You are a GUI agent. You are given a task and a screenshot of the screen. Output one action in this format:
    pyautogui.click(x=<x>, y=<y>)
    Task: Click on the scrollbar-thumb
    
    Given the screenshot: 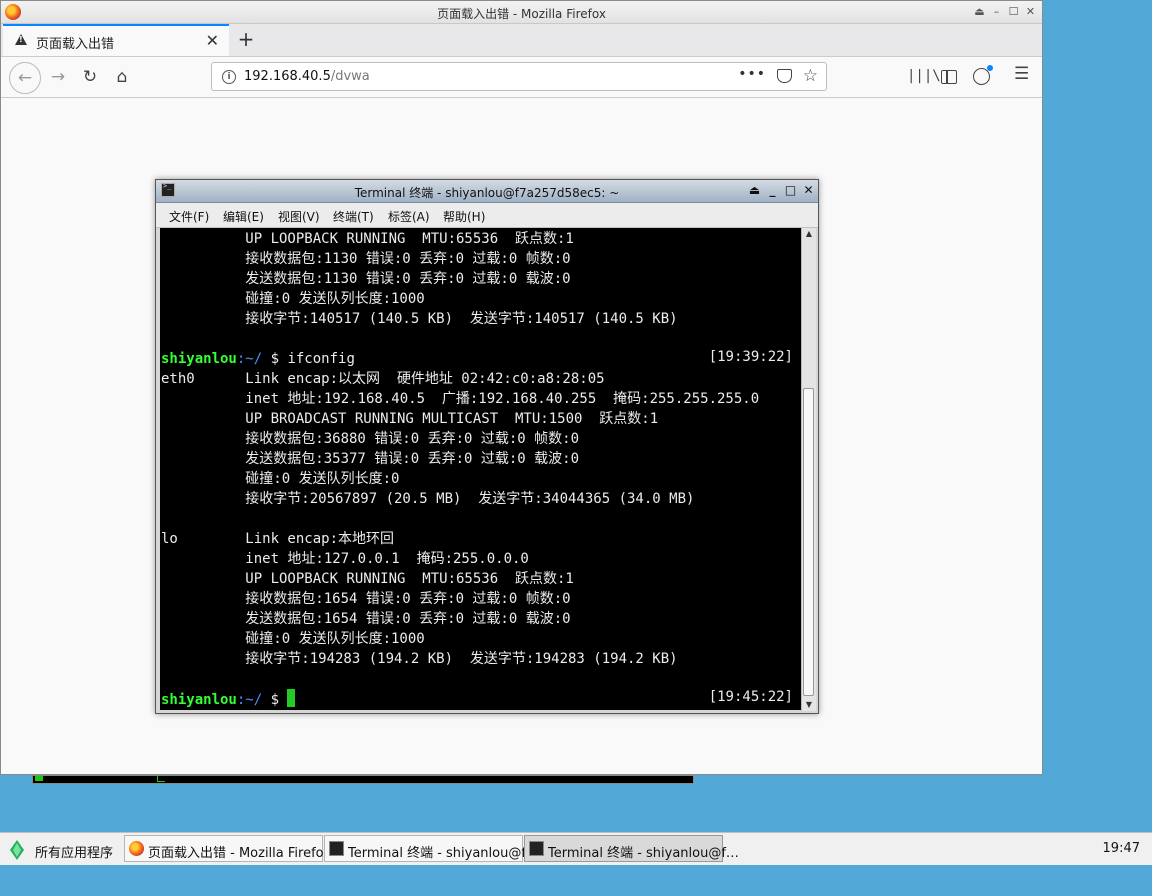 What is the action you would take?
    pyautogui.click(x=808, y=542)
    